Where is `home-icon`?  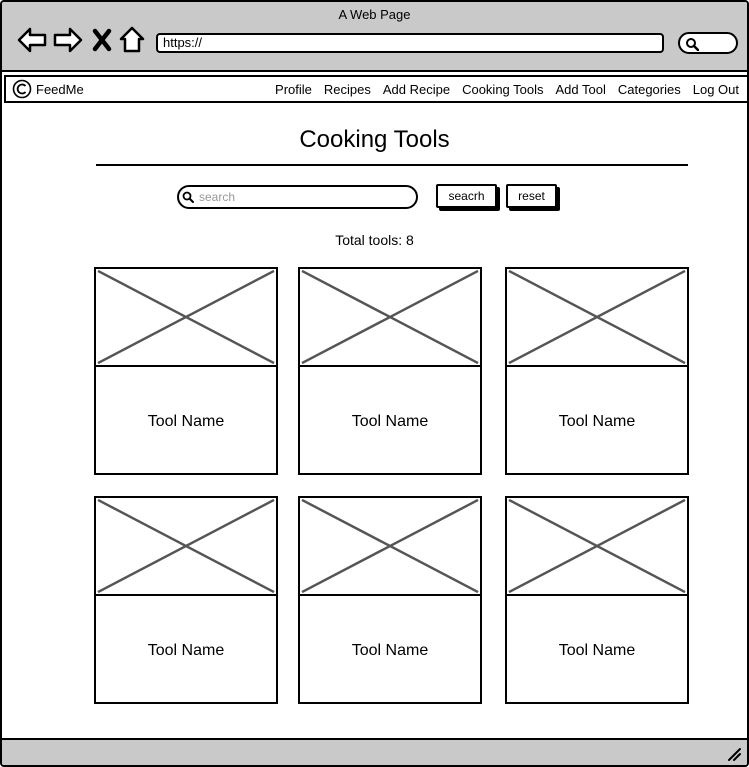 home-icon is located at coordinates (132, 40).